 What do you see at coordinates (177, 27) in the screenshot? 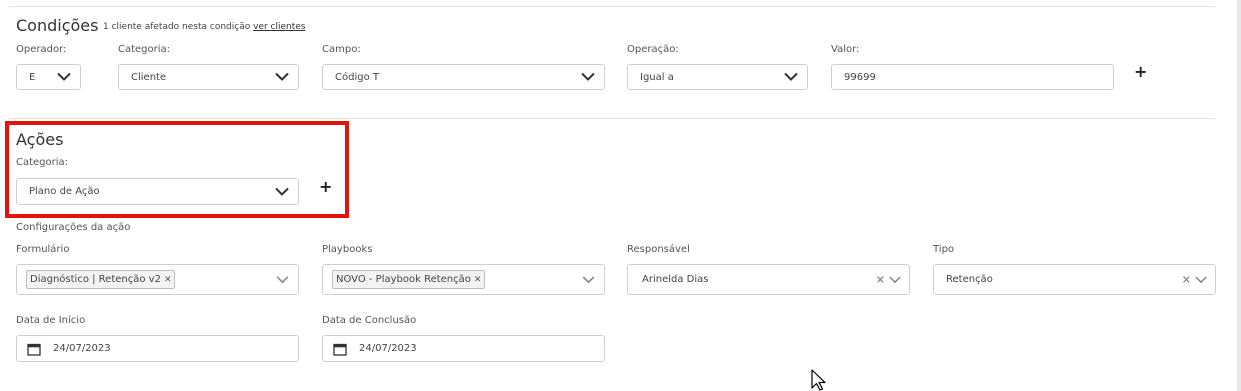
I see `affected-clients-count: 1 cliente afetado nesta condição` at bounding box center [177, 27].